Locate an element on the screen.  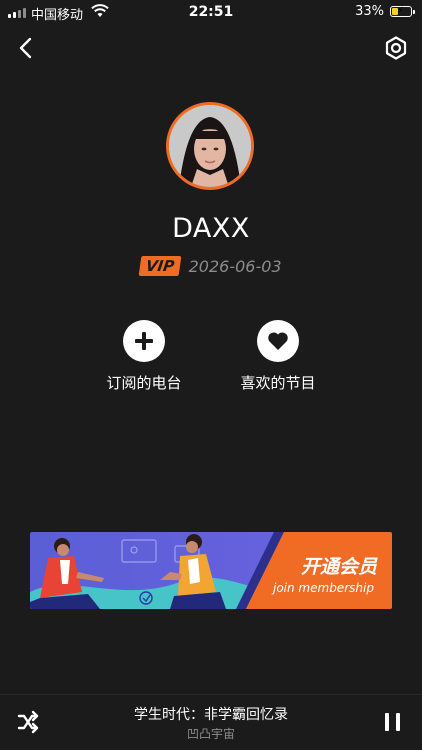
membership-subtitle: join membership is located at coordinates (323, 588).